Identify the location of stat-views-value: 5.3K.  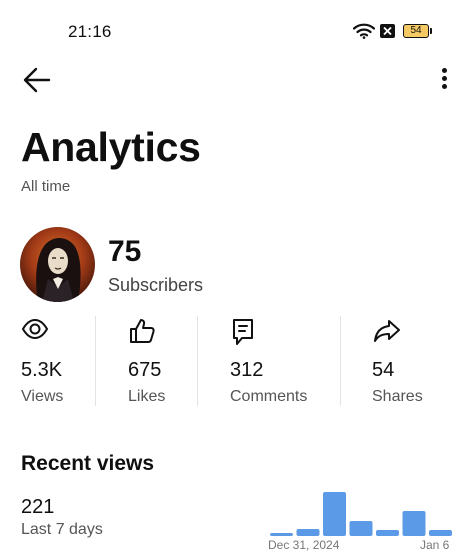
(42, 370).